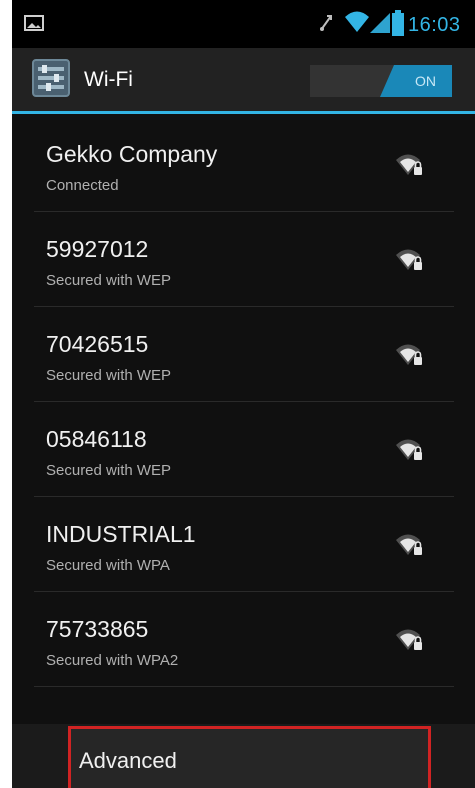 This screenshot has width=475, height=788. I want to click on network-item: 75733865 Secured with WPA2, so click(244, 639).